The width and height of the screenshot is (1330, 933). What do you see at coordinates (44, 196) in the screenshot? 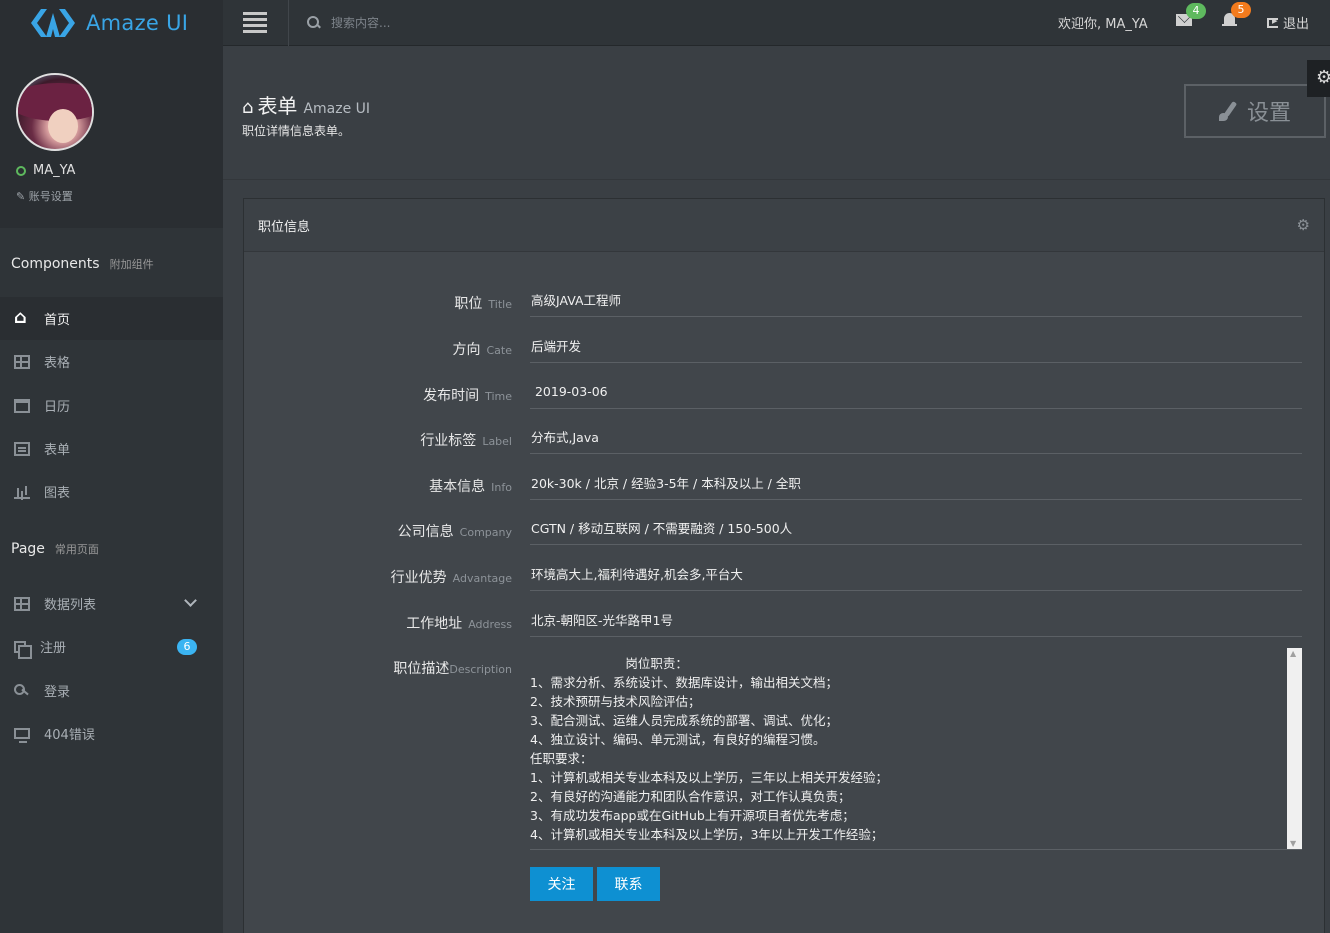
I see `account-settings-link: ✎ 账号设置` at bounding box center [44, 196].